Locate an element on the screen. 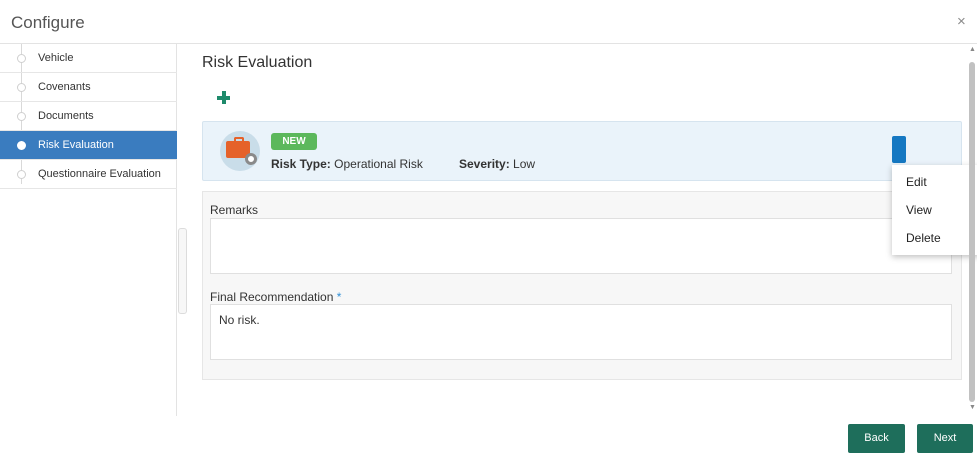  card-context-menu: Edit View Delete is located at coordinates (934, 210).